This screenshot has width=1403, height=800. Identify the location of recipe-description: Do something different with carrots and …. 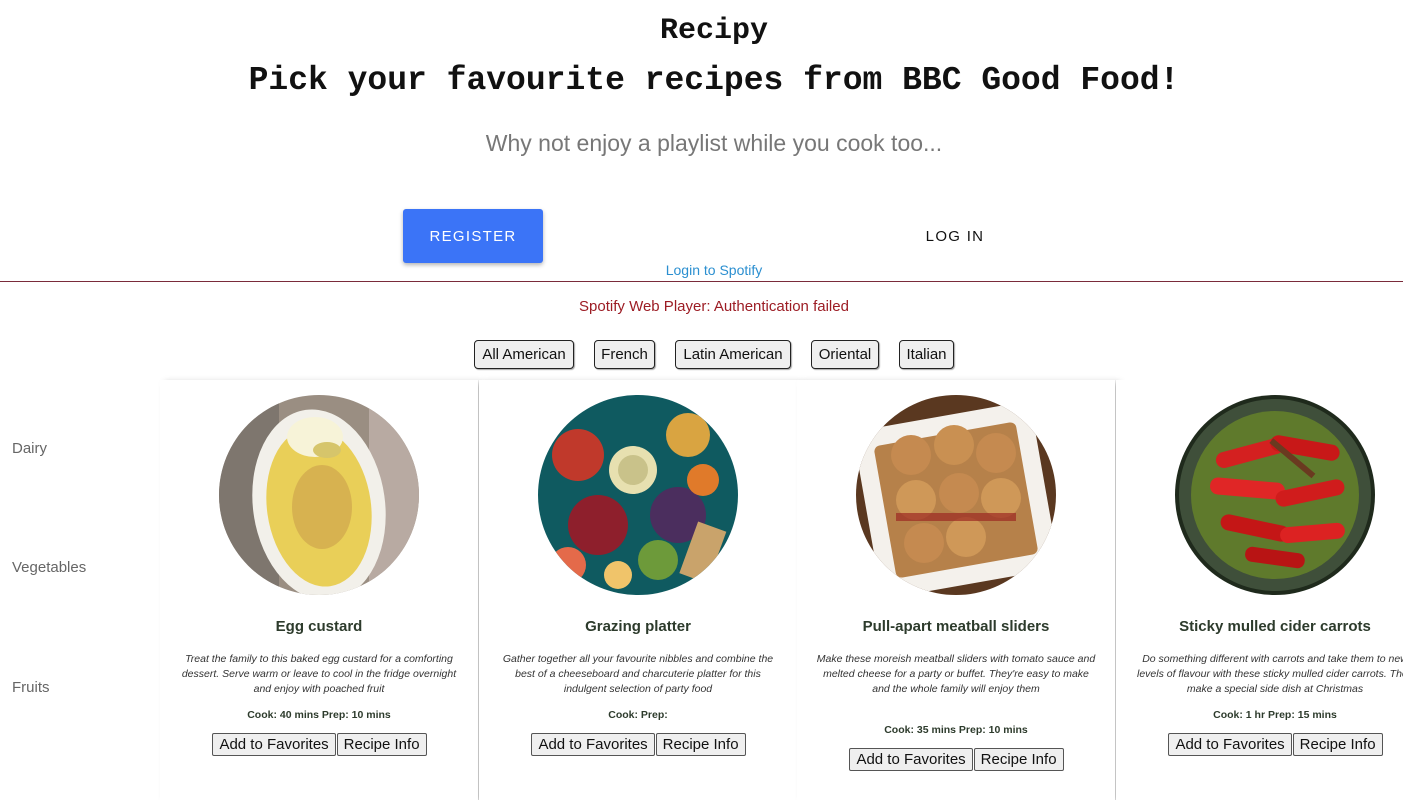
(1269, 674).